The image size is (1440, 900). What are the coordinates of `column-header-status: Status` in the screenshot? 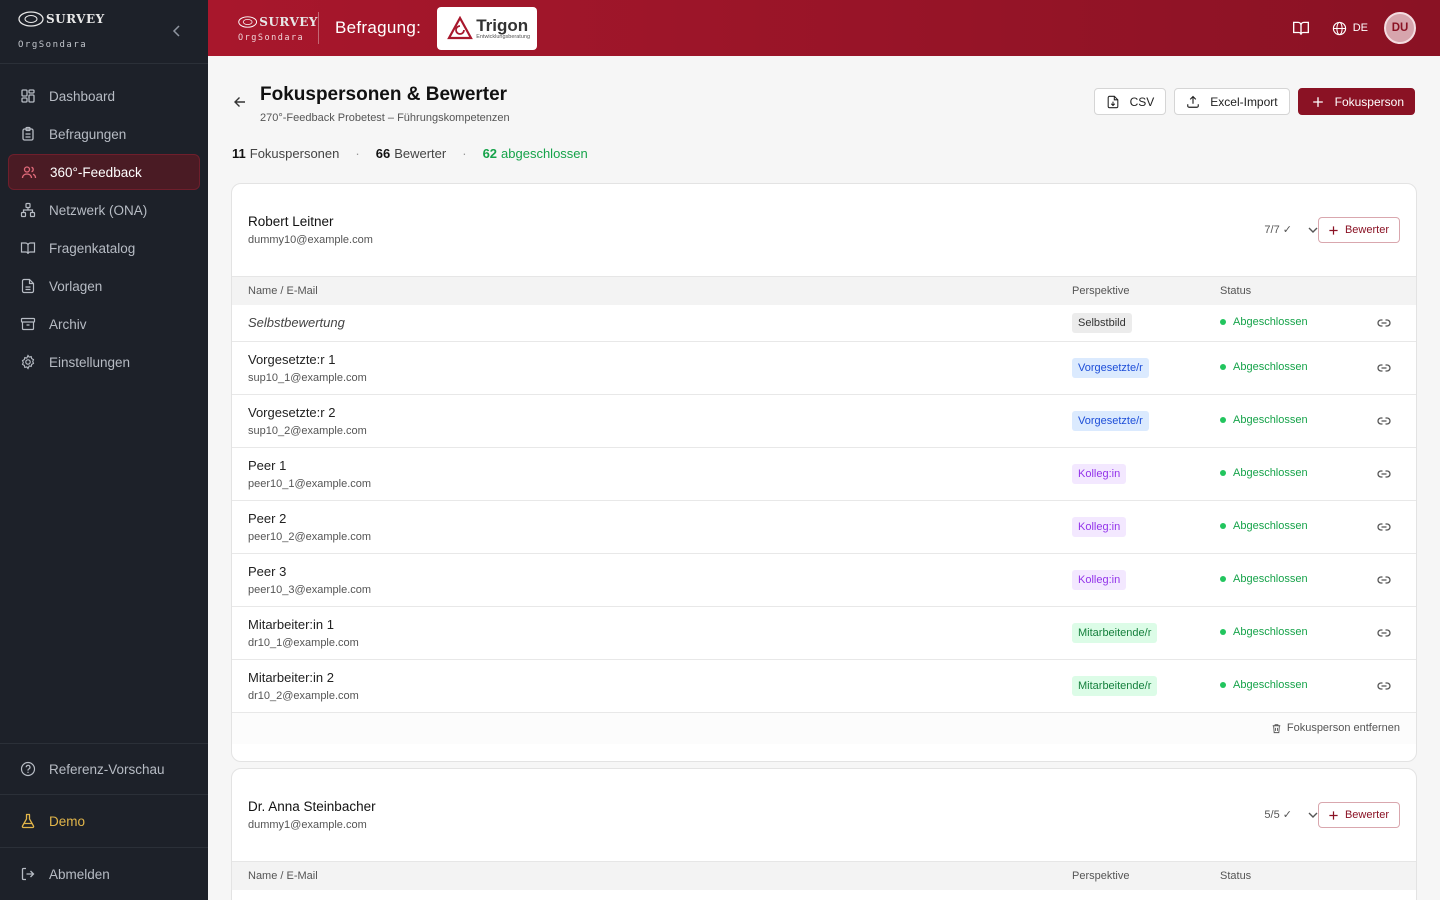 It's located at (1236, 876).